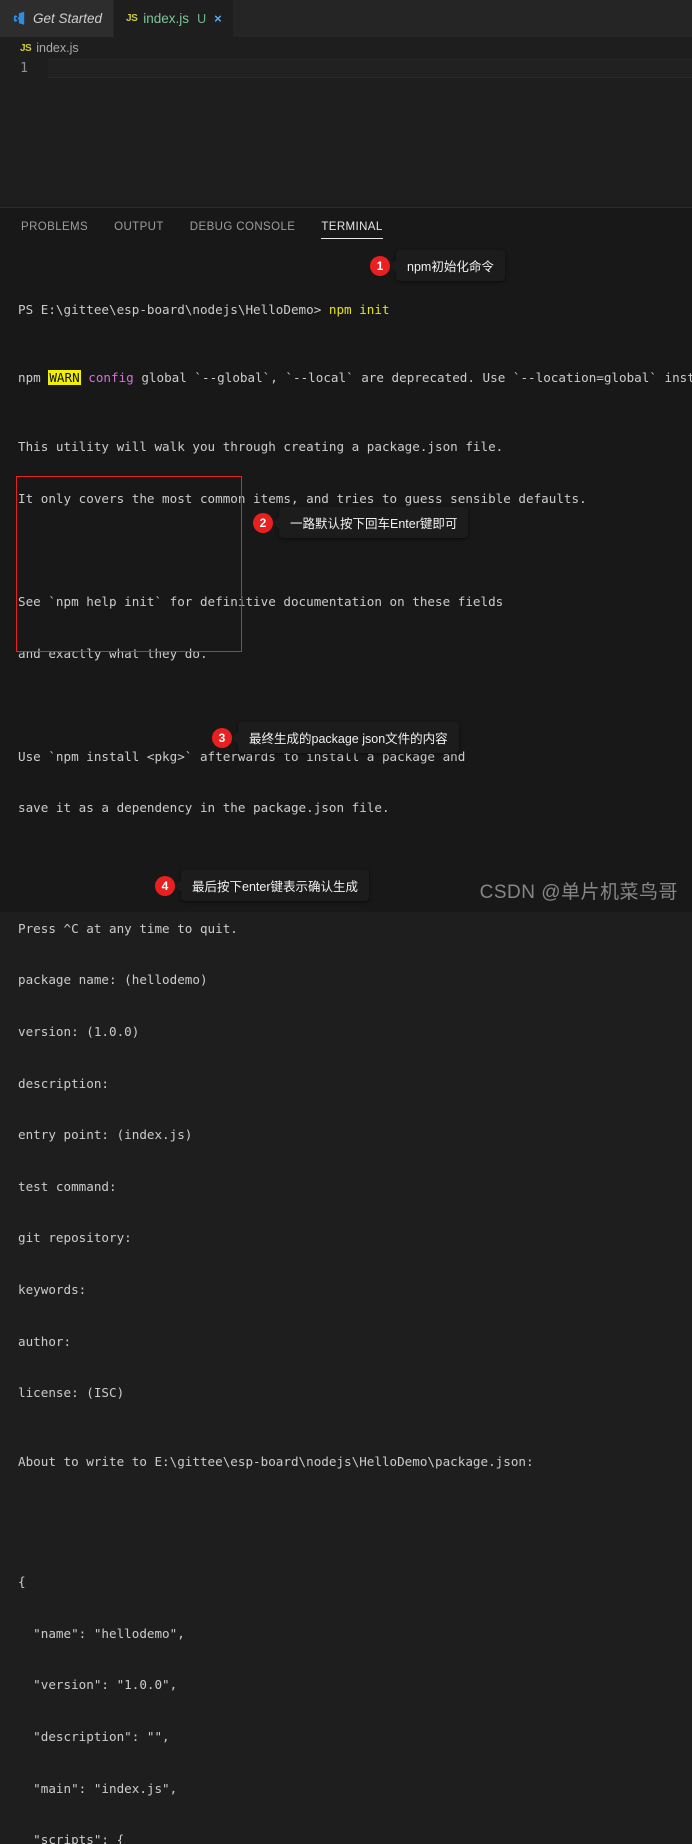  What do you see at coordinates (98, 1685) in the screenshot?
I see `terminal-json-line: "version": "1.0.0",` at bounding box center [98, 1685].